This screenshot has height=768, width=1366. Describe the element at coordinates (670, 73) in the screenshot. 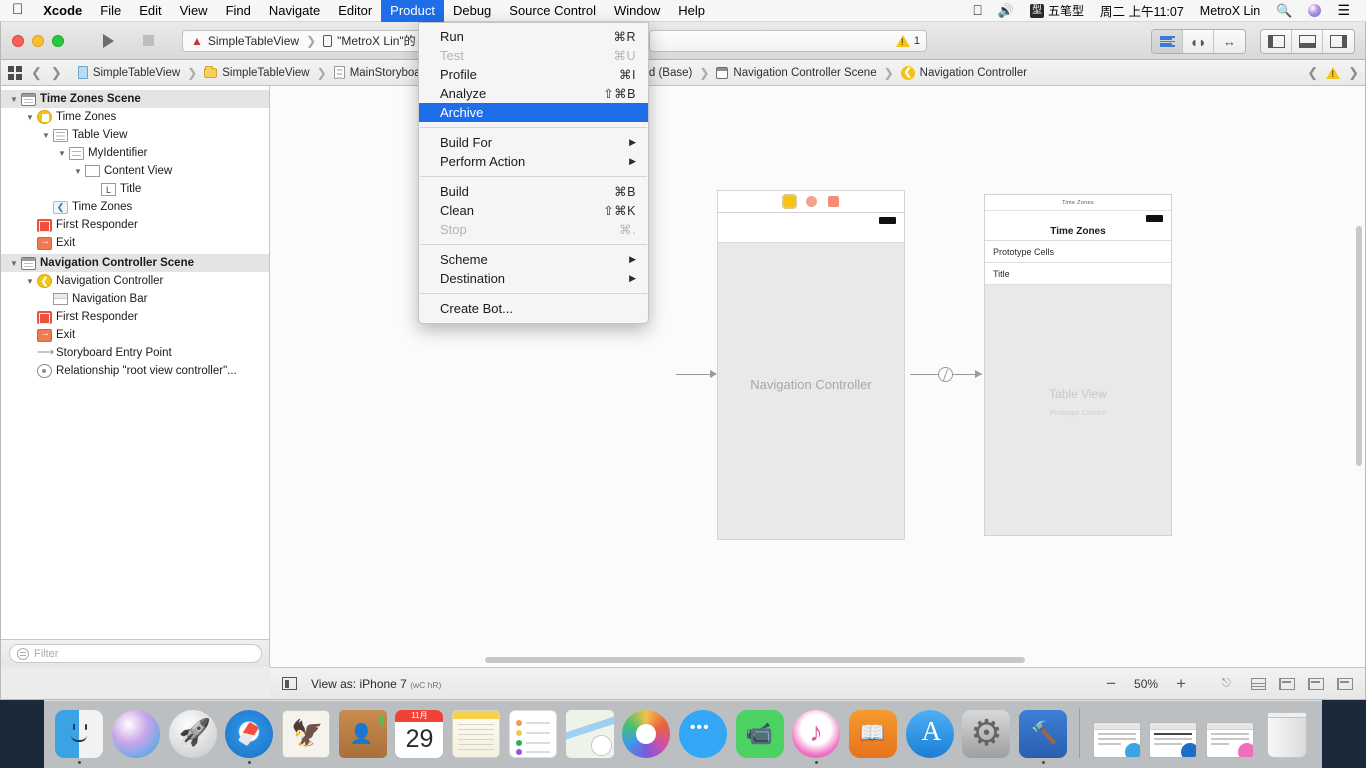

I see `breadcrumb-item-base: d (Base)` at that location.